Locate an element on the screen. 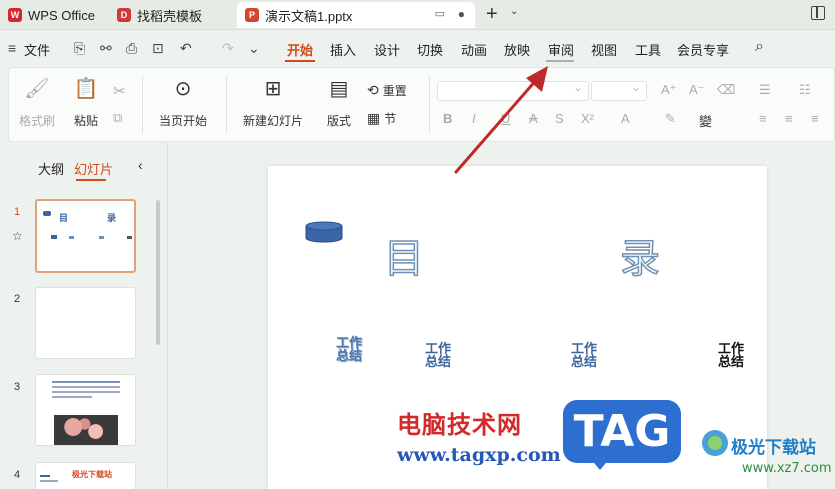 Image resolution: width=835 pixels, height=489 pixels. tab-document: P 演示文稿1.pptx ▭ ● is located at coordinates (356, 15).